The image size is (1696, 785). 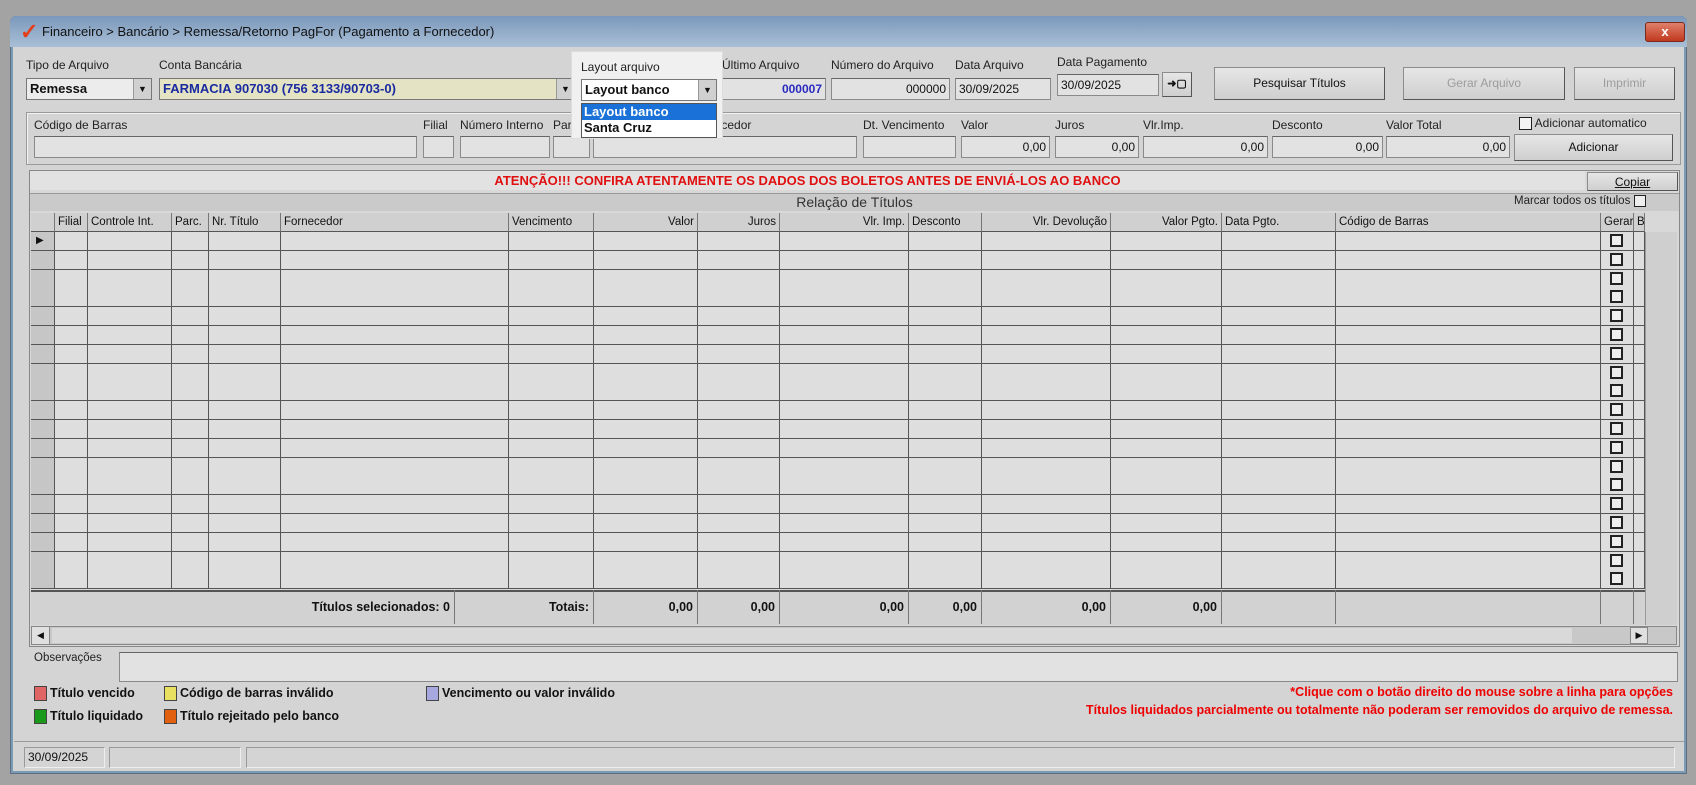 What do you see at coordinates (1583, 123) in the screenshot?
I see `auto-add-checkbox: Adicionar automatico` at bounding box center [1583, 123].